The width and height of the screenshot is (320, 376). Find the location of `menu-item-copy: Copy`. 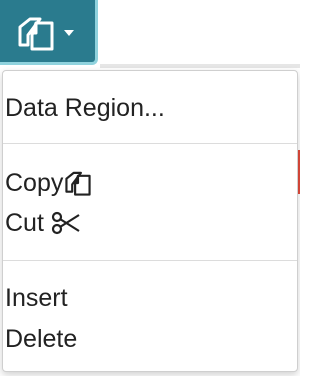

menu-item-copy: Copy is located at coordinates (49, 182).